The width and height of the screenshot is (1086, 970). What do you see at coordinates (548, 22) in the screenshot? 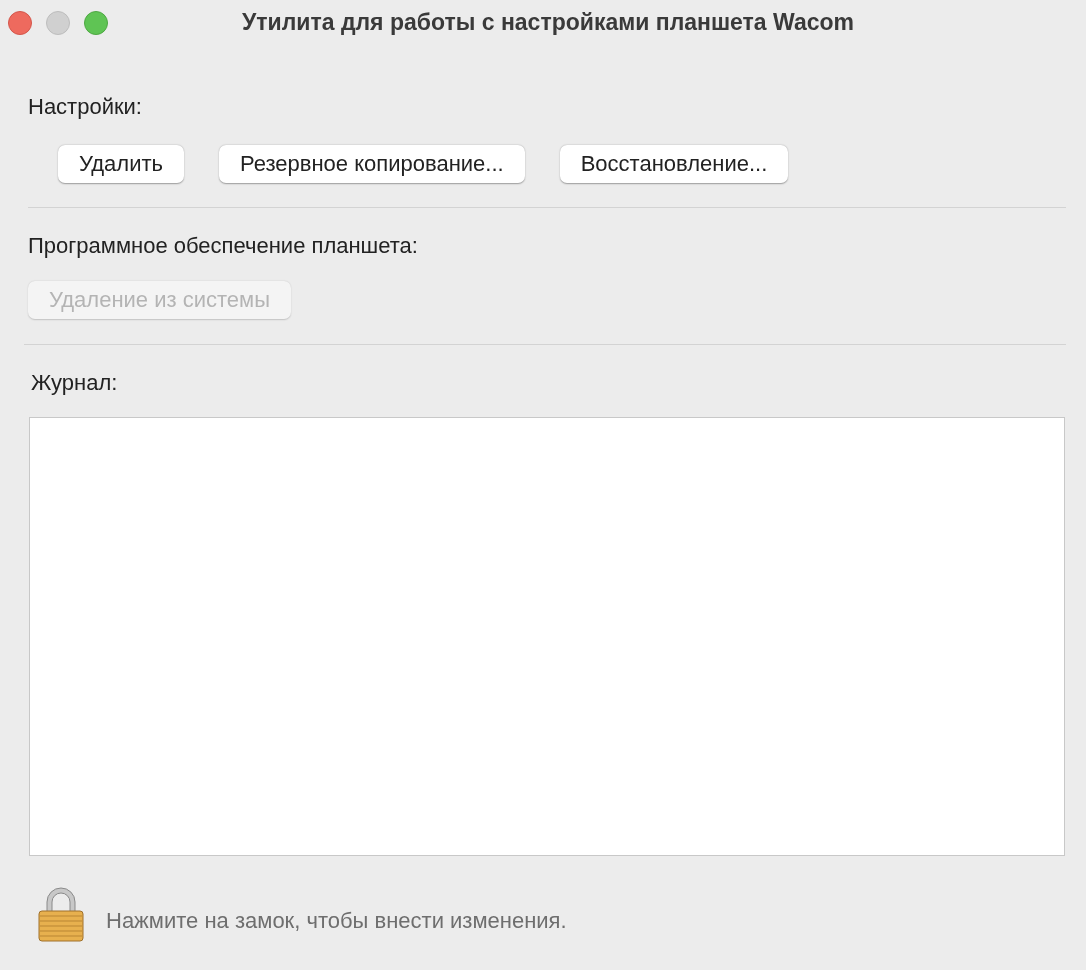
I see `window-title: Утилита для работы с настройками планшета Wacom` at bounding box center [548, 22].